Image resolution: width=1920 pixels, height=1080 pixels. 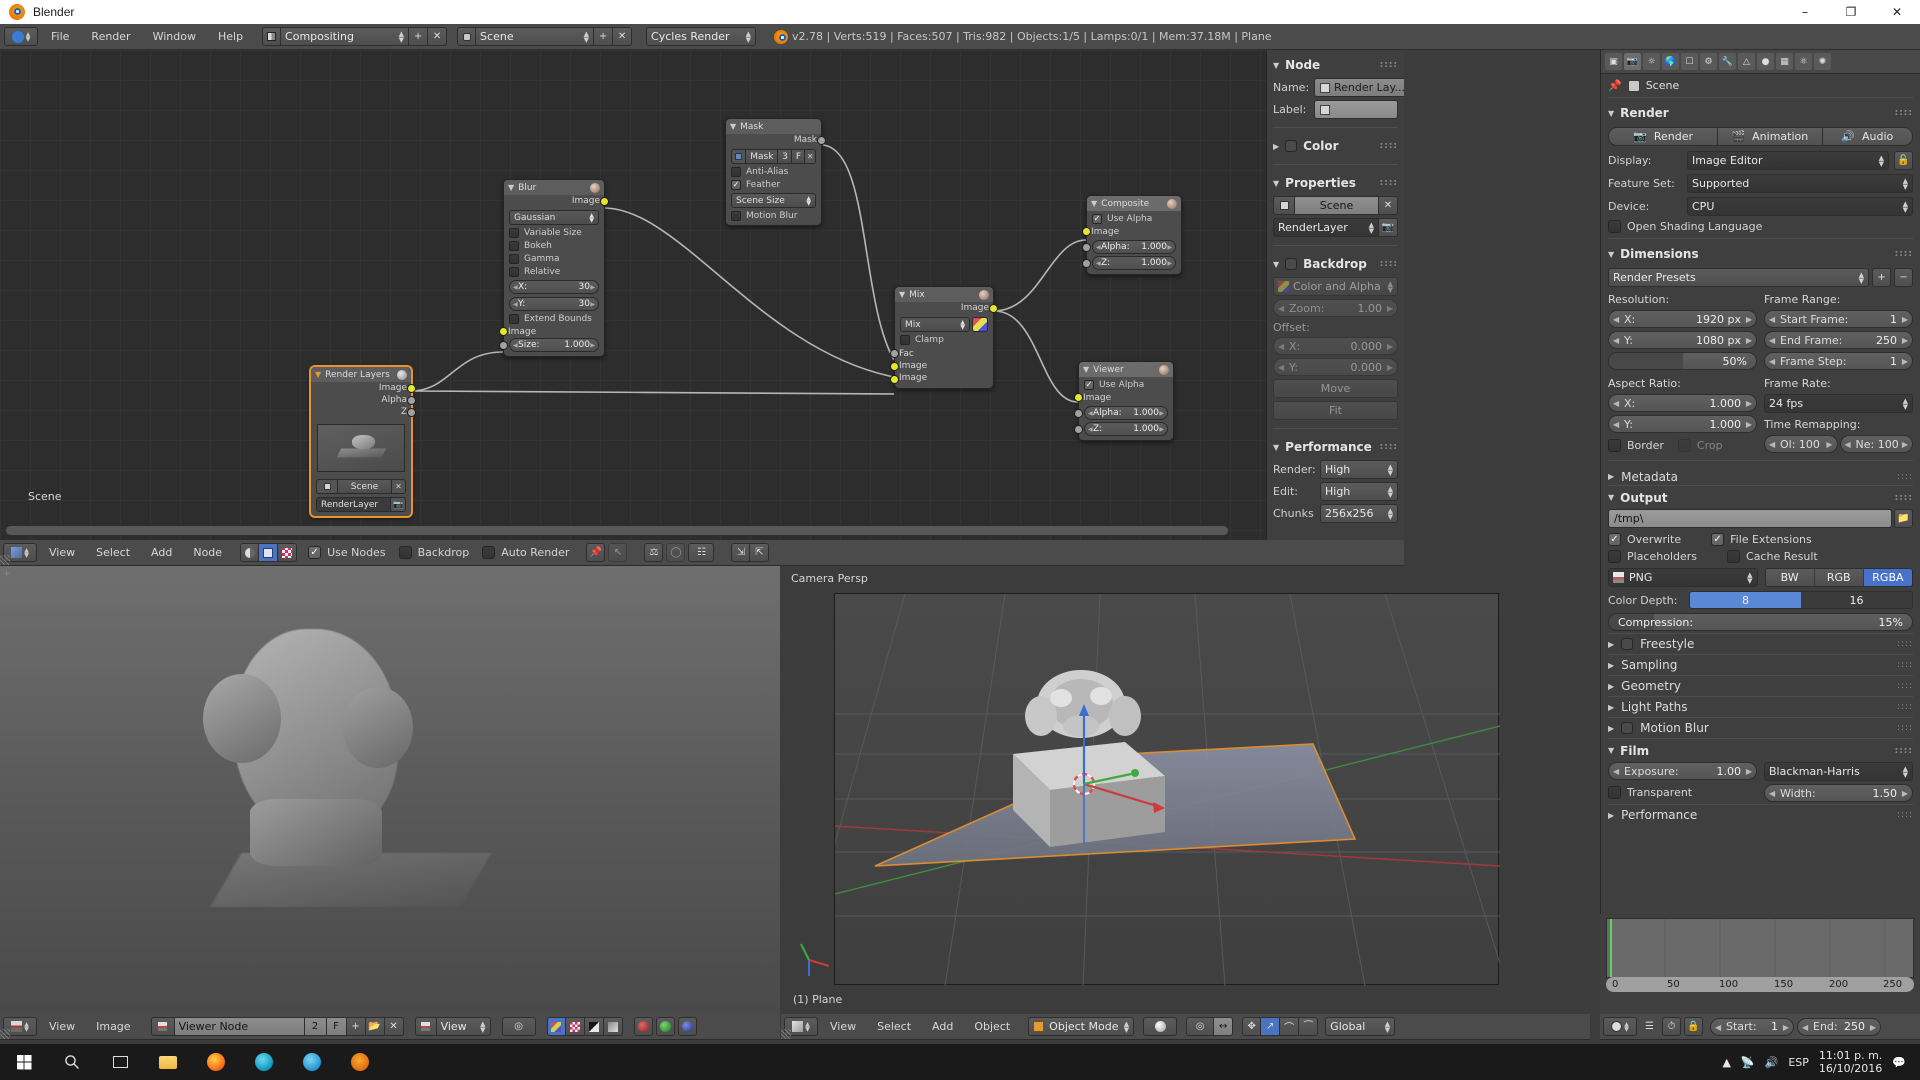 I want to click on blur-variable-size-checkbox: Variable Size, so click(x=554, y=233).